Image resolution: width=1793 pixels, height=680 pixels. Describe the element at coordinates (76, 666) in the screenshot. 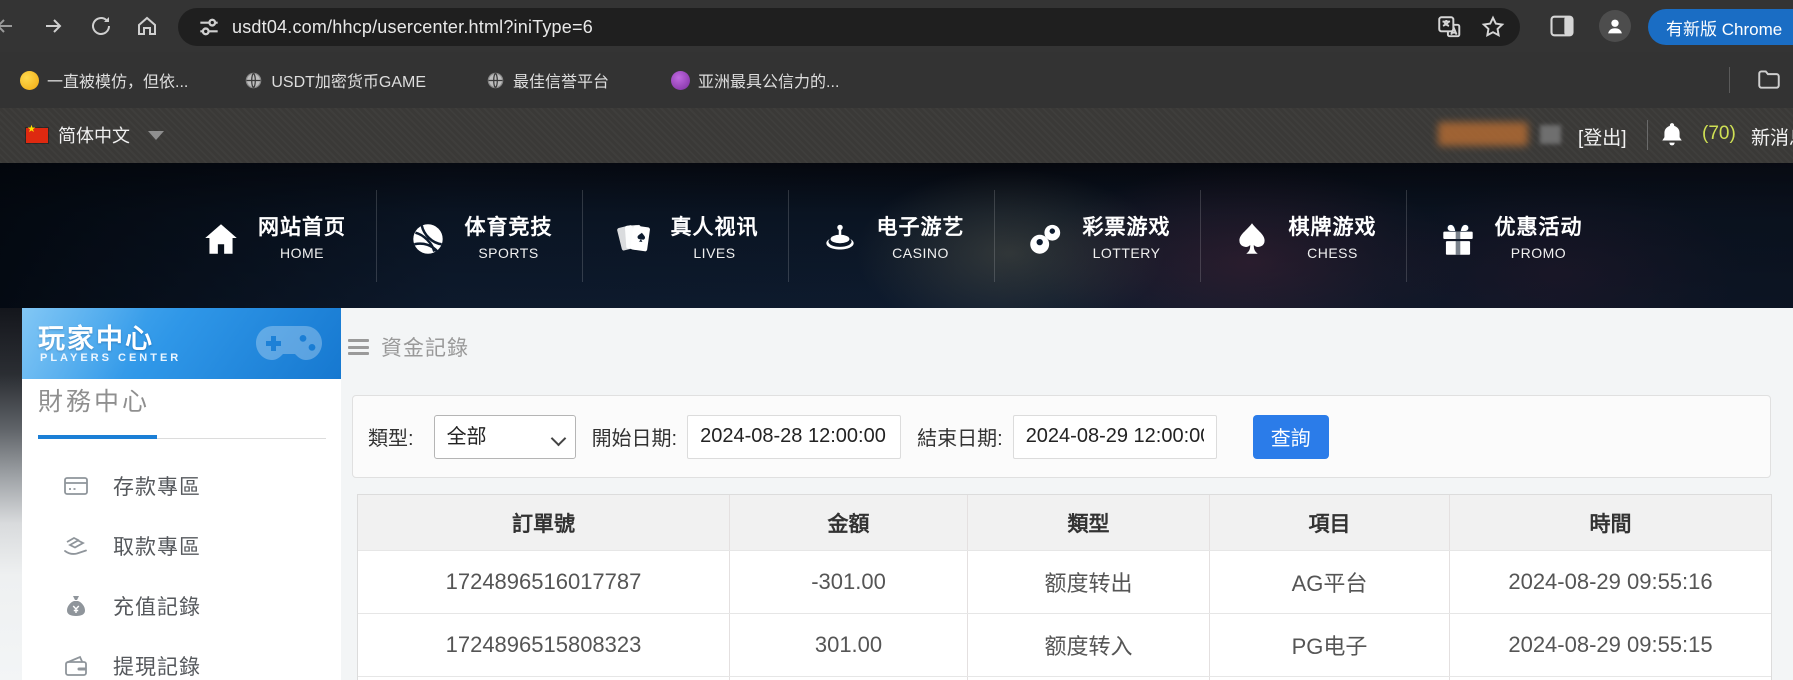

I see `wallet-icon` at that location.